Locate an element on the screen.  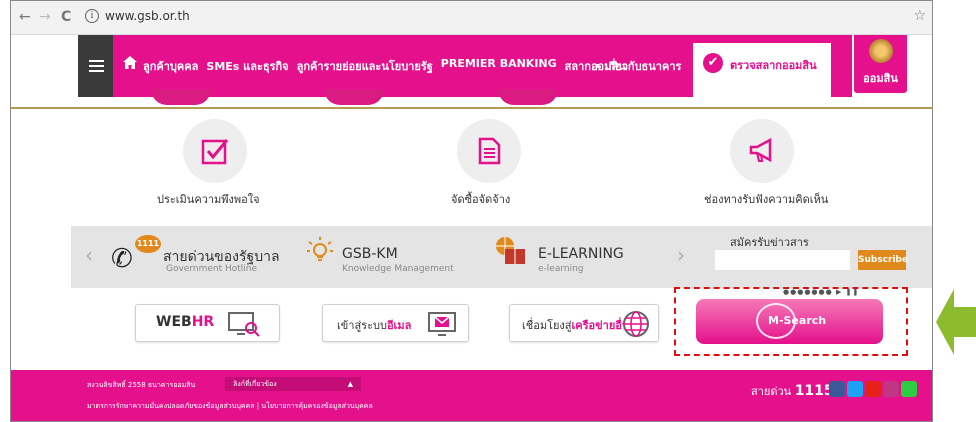
gsb-km-sub: Knowledge Management is located at coordinates (398, 269).